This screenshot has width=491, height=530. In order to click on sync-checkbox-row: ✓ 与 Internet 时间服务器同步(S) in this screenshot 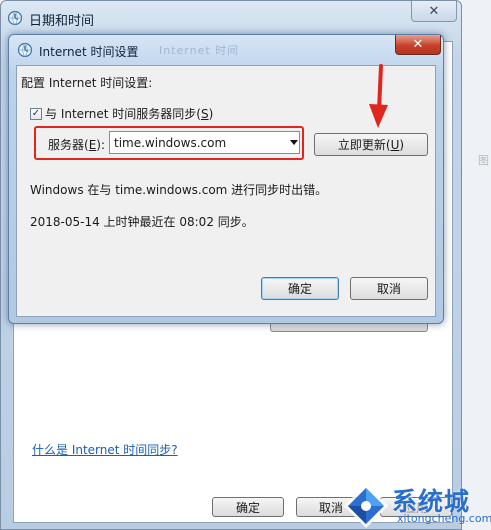, I will do `click(121, 113)`.